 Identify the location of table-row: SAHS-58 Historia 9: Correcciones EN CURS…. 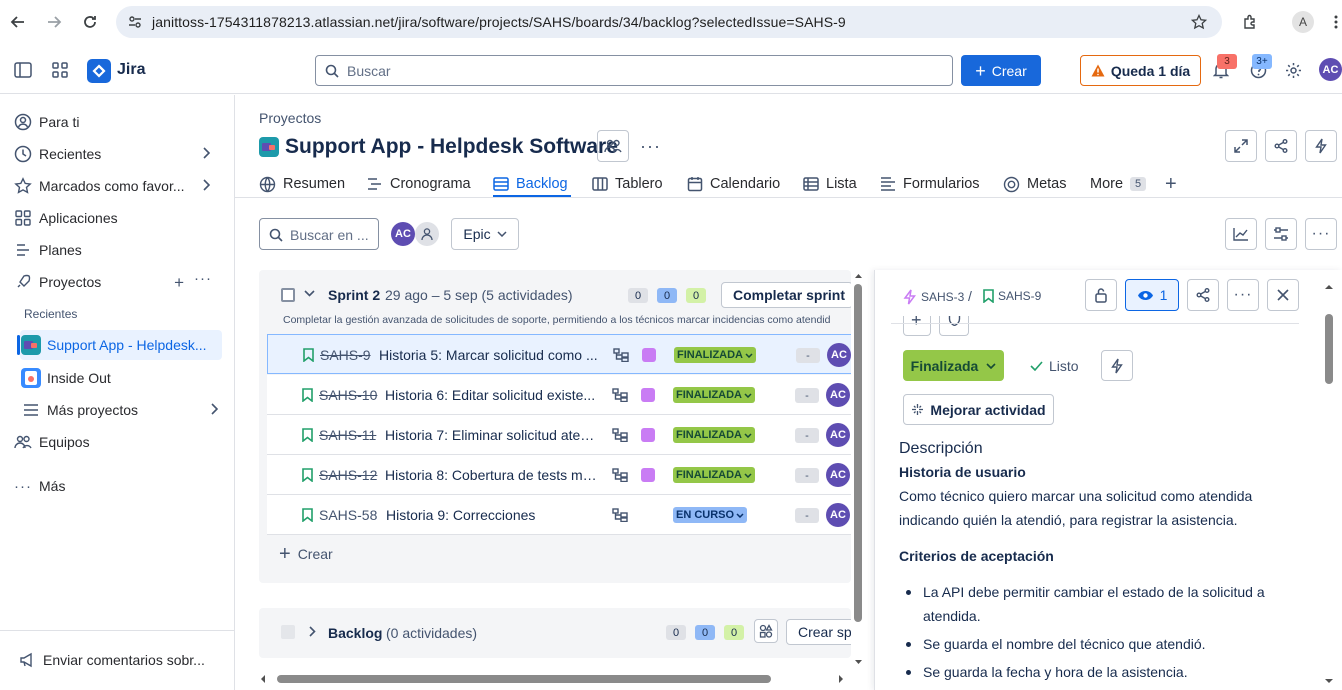
(559, 515).